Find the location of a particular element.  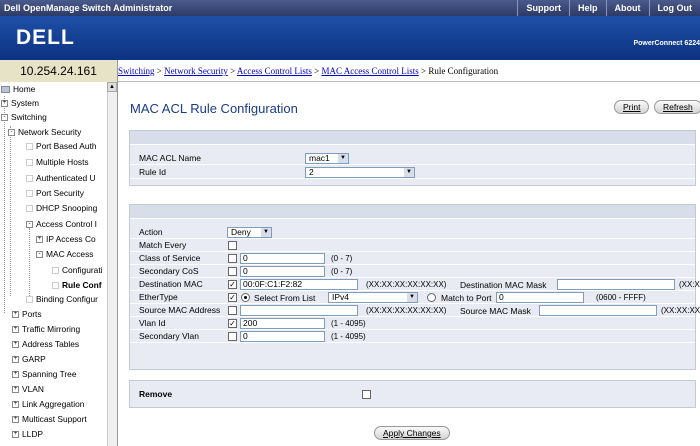

apply-changes-button: Apply Changes is located at coordinates (412, 433).